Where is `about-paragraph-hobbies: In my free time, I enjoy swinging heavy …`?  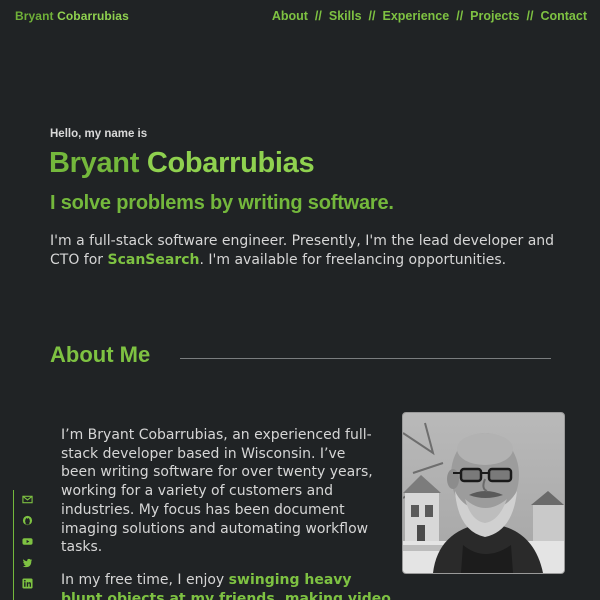 about-paragraph-hobbies: In my free time, I enjoy swinging heavy … is located at coordinates (226, 585).